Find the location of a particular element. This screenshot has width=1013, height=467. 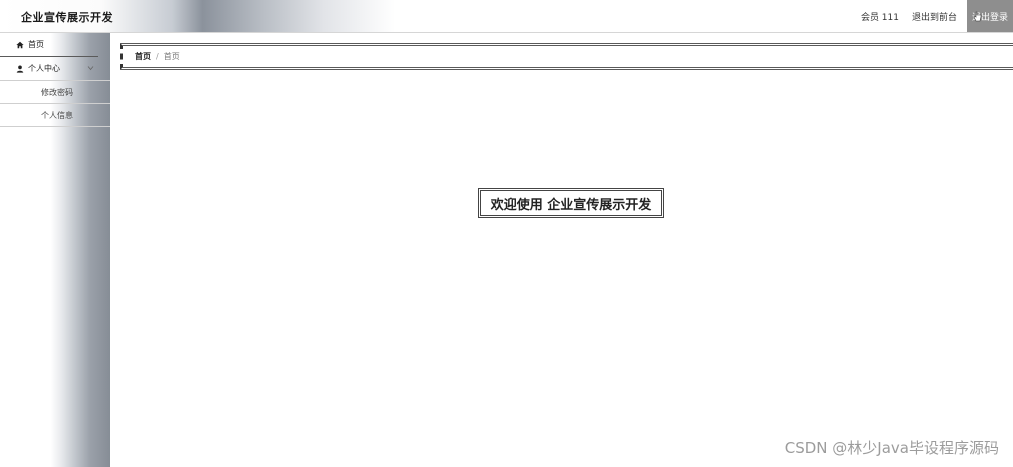

sidebar: 首页 个人中心 修改密码 个人信息 is located at coordinates (55, 250).